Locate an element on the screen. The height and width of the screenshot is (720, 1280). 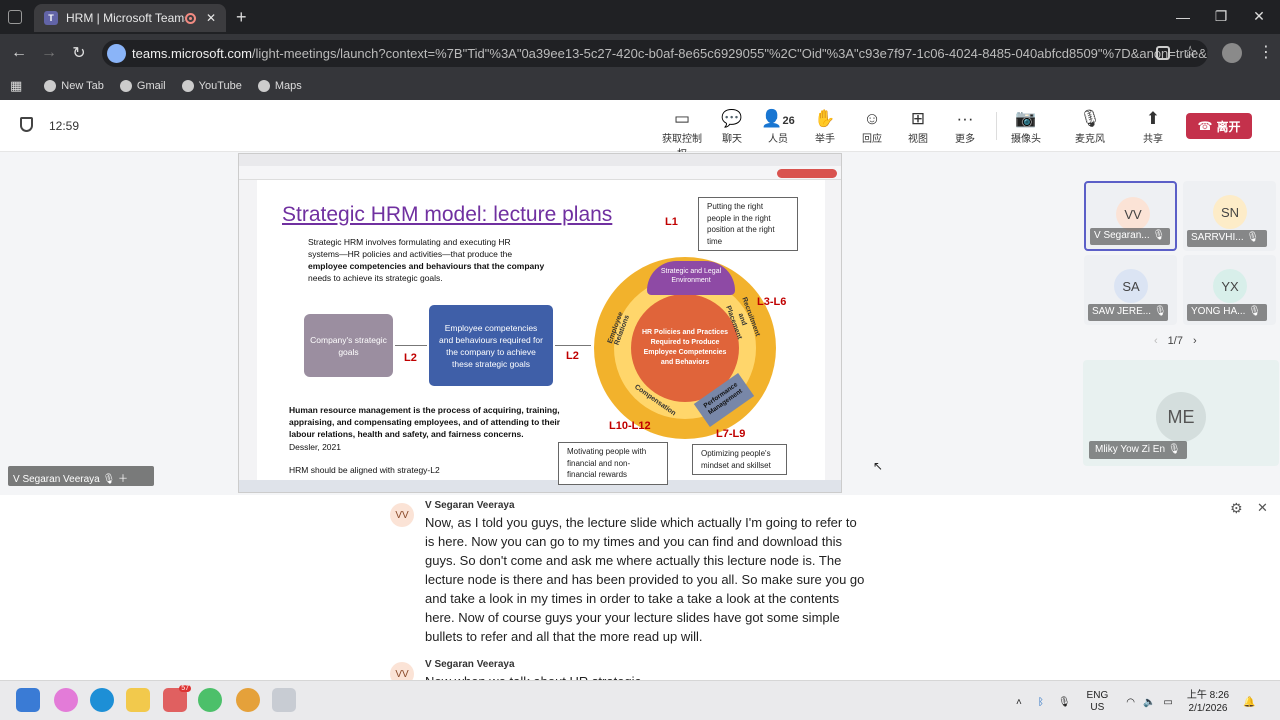
recording-icon is located at coordinates (190, 18).